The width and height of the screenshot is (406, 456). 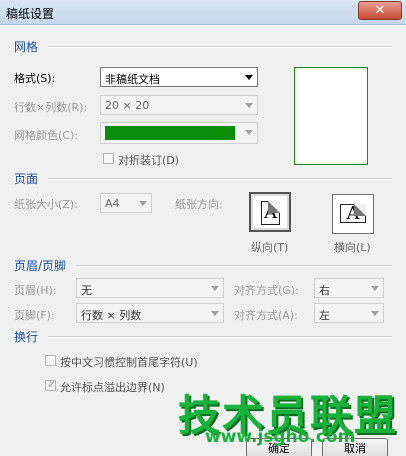 I want to click on header-align-value: 右, so click(x=324, y=290).